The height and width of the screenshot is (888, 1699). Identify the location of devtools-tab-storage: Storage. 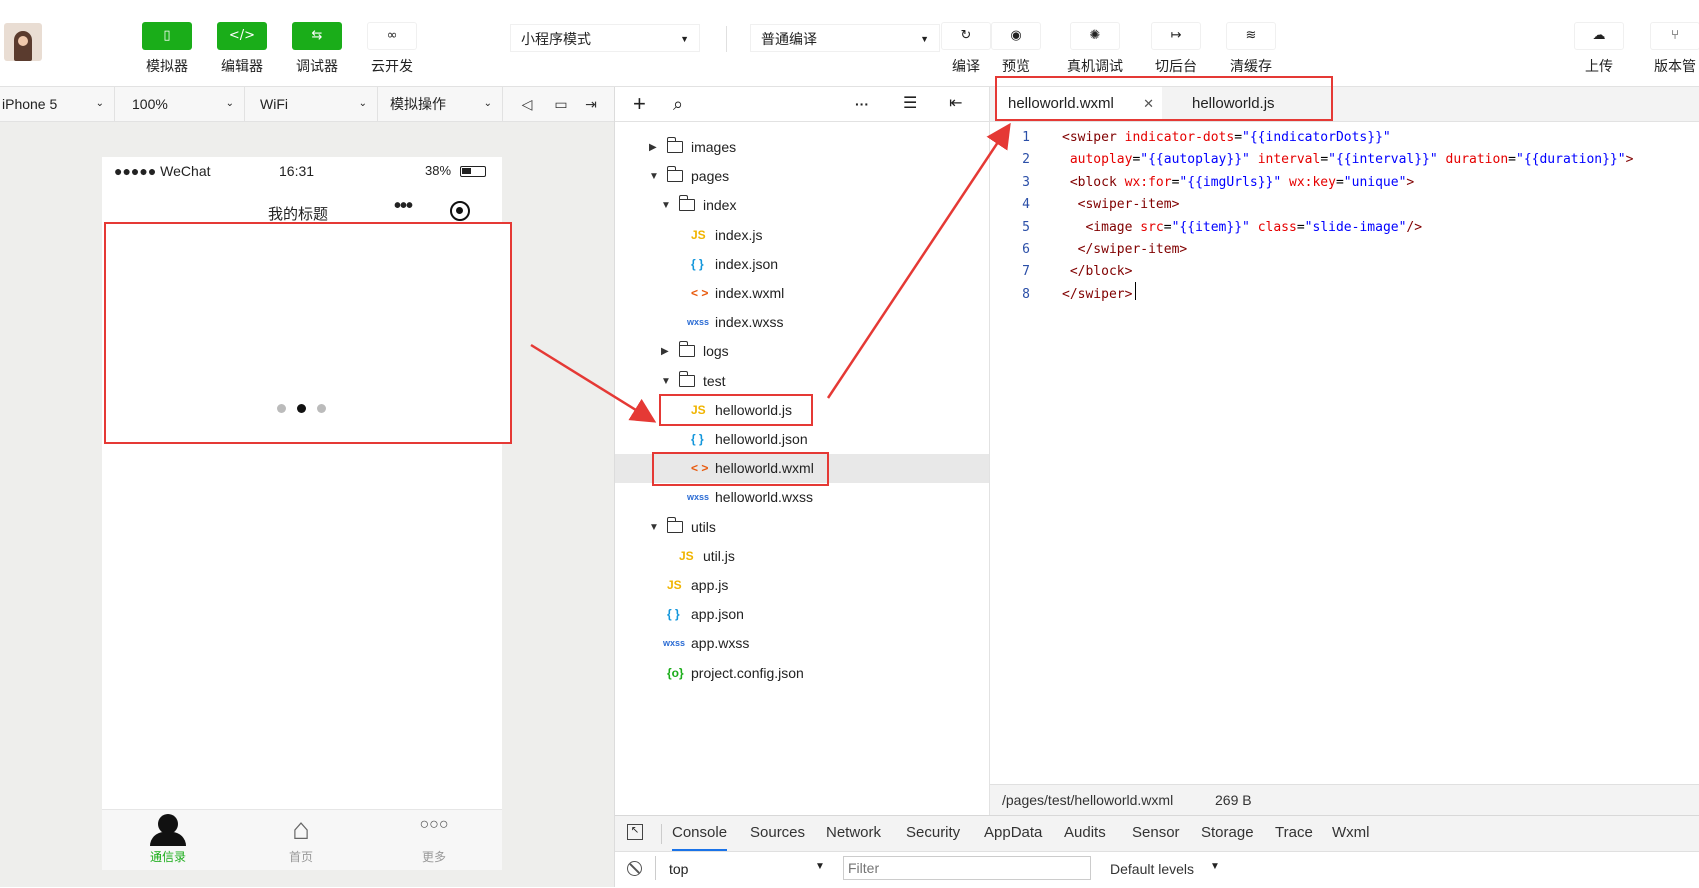
(1227, 833).